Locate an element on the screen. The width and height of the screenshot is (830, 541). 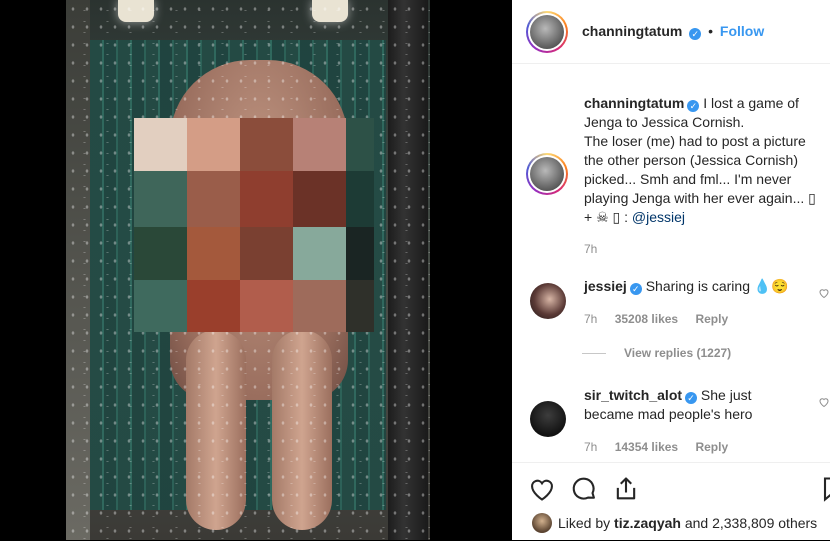
comment-icon is located at coordinates (584, 489).